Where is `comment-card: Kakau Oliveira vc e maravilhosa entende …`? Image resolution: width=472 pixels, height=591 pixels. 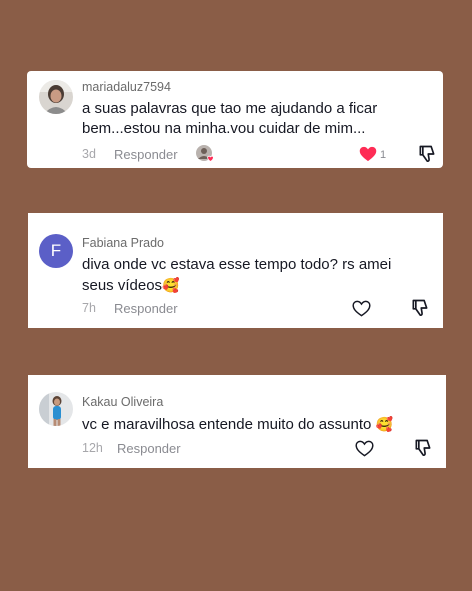 comment-card: Kakau Oliveira vc e maravilhosa entende … is located at coordinates (237, 421).